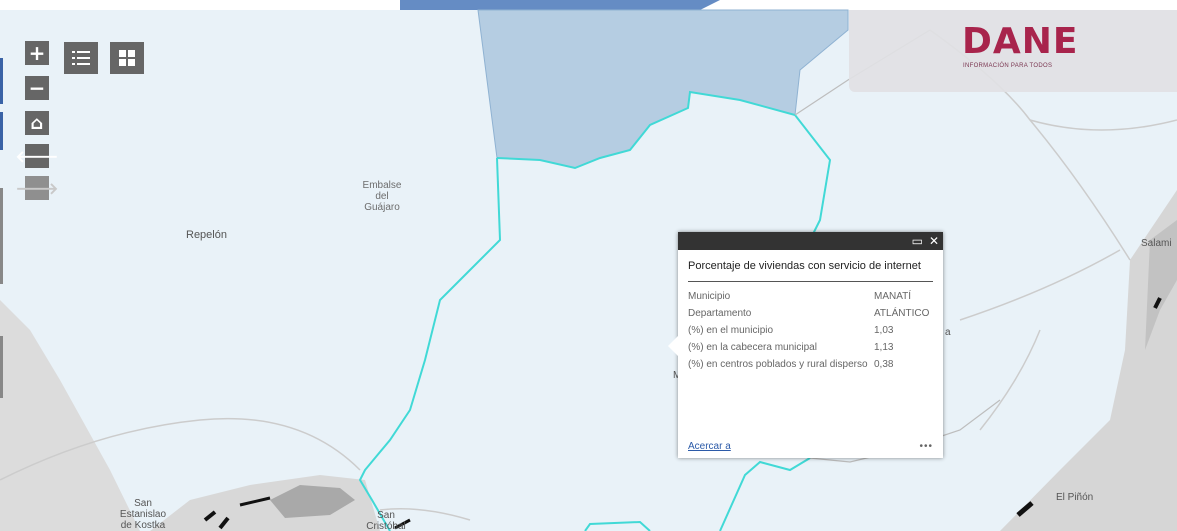 This screenshot has height=531, width=1177. I want to click on zoom-in-button: +, so click(37, 53).